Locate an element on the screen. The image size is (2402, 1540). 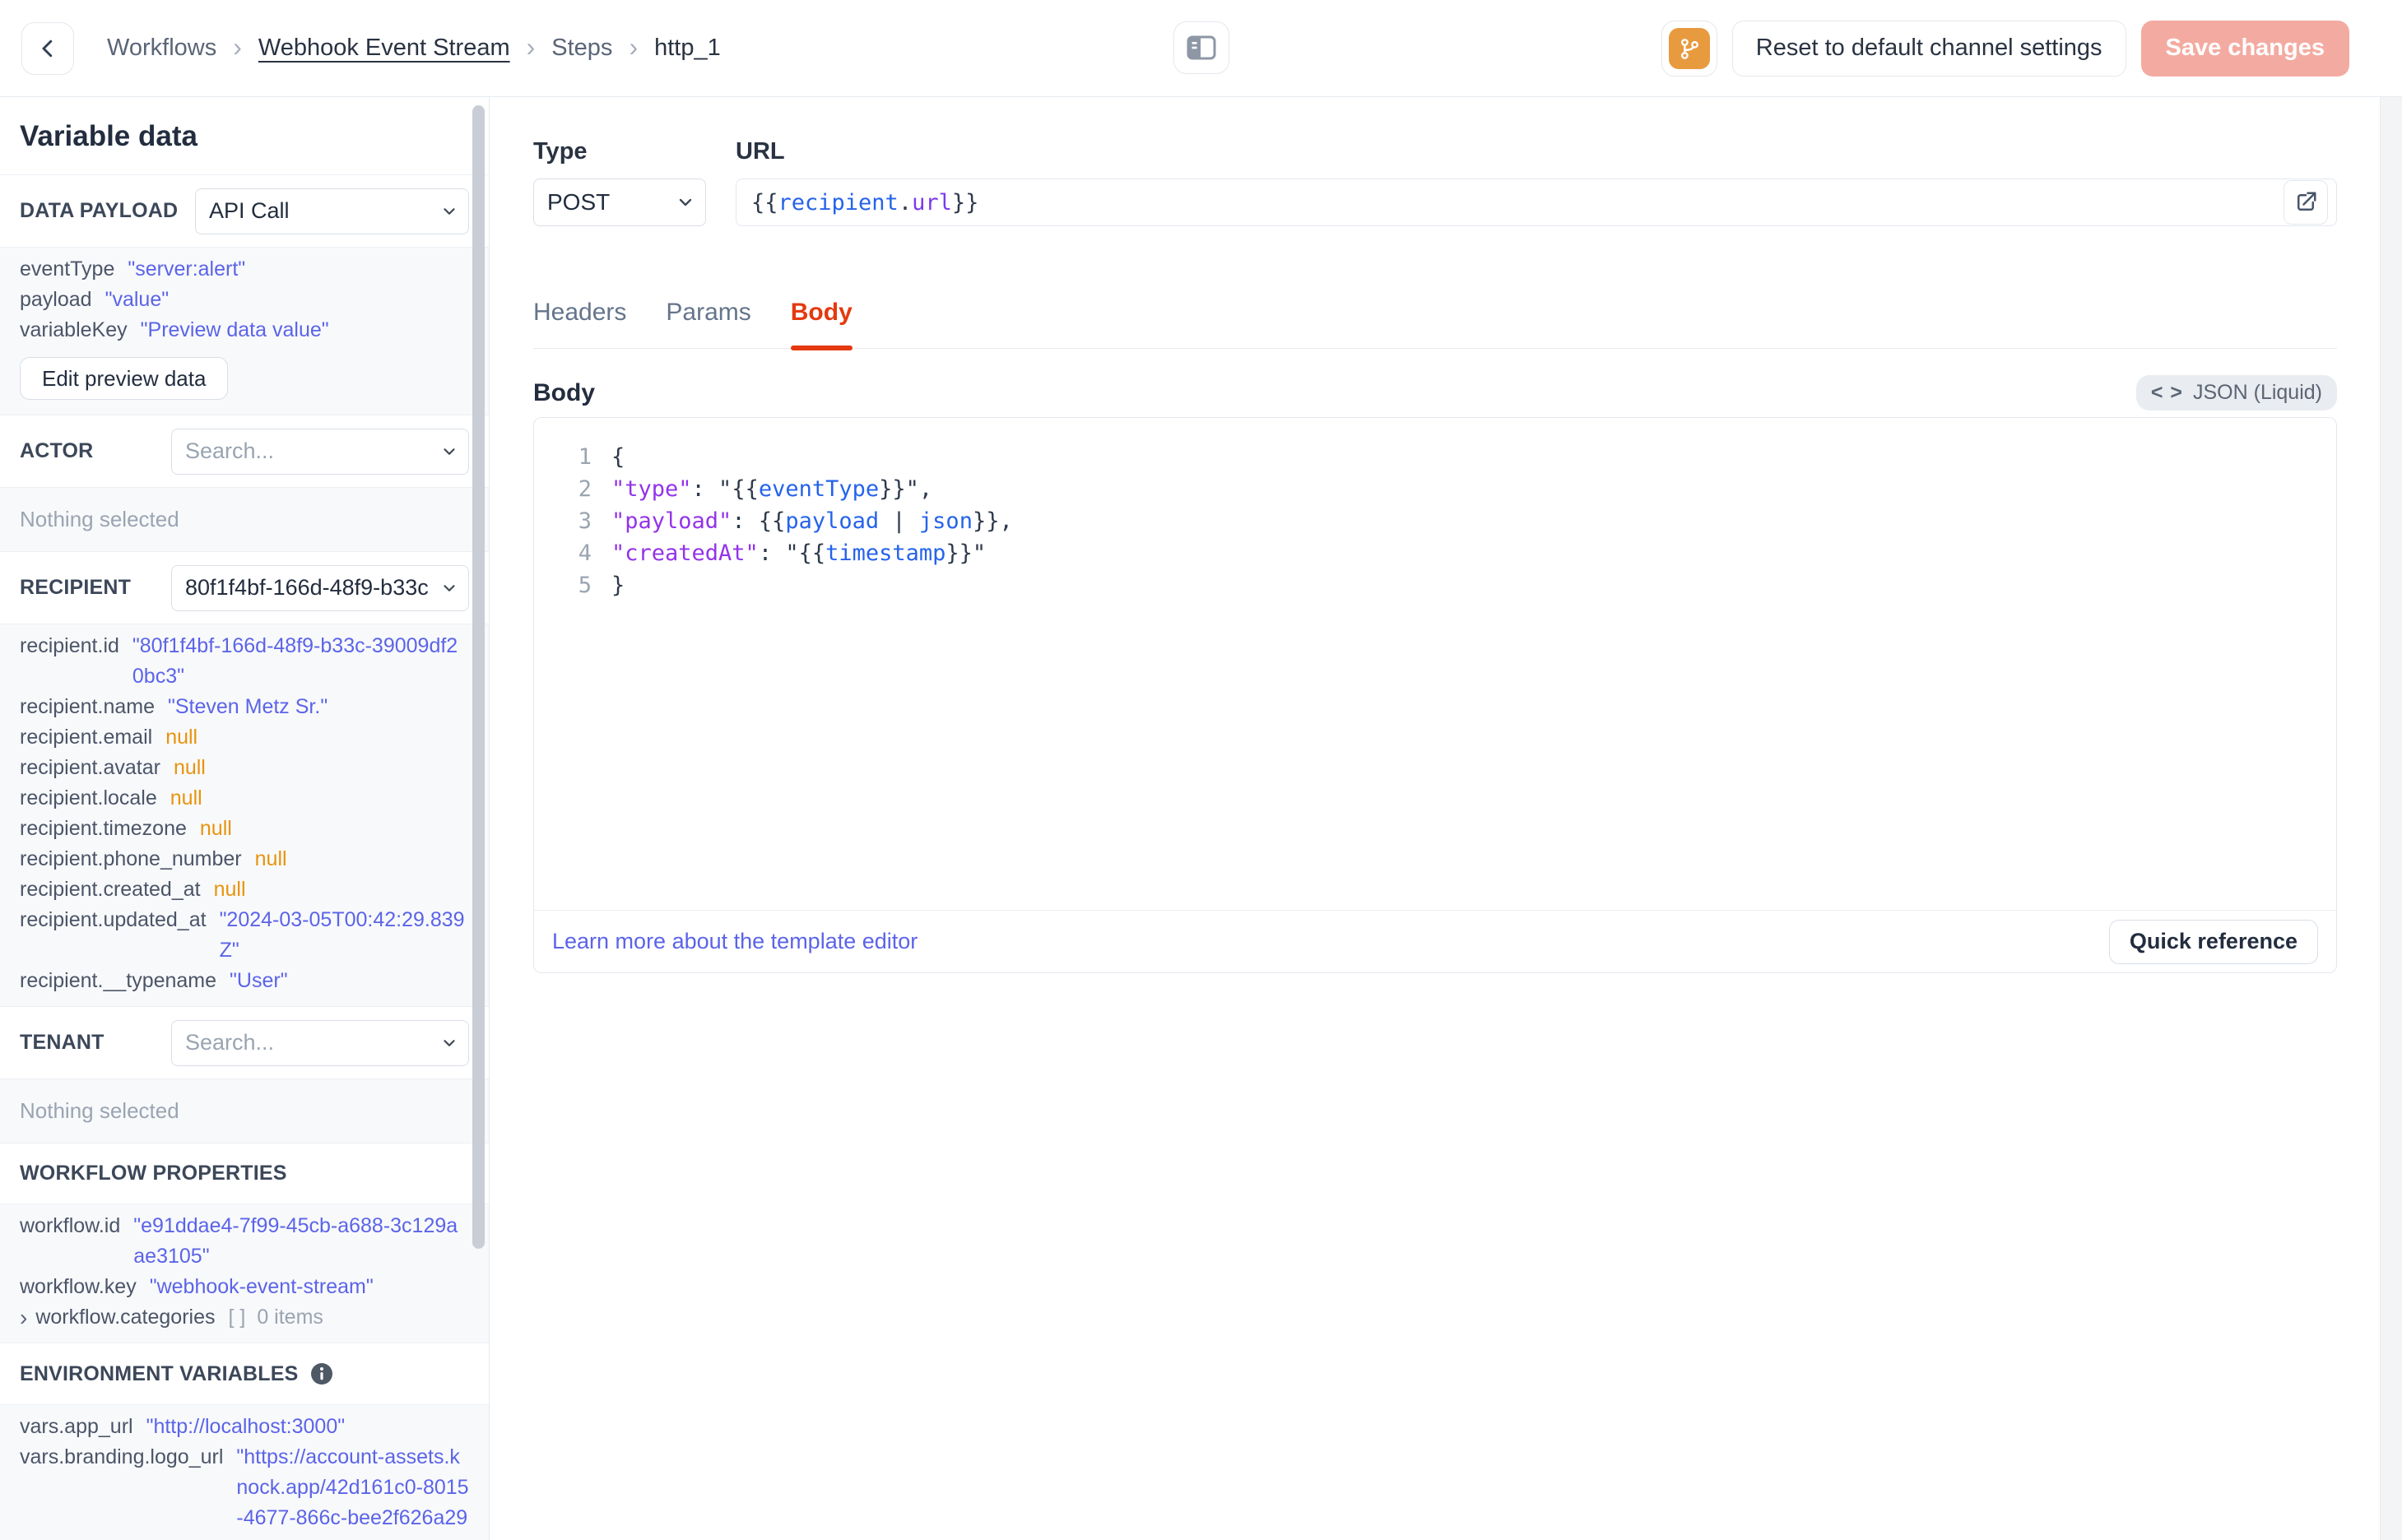
external-link-icon is located at coordinates (2306, 202).